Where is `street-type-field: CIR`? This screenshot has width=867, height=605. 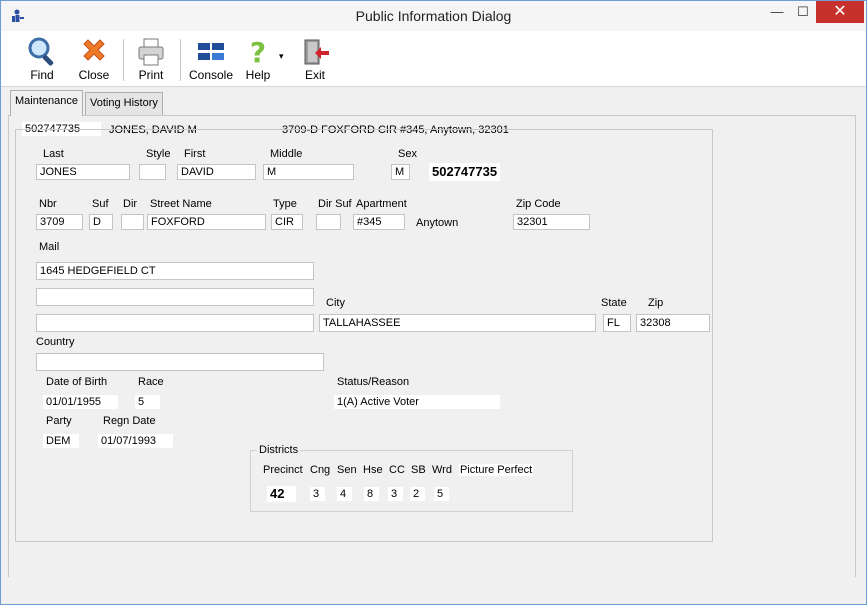
street-type-field: CIR is located at coordinates (287, 222).